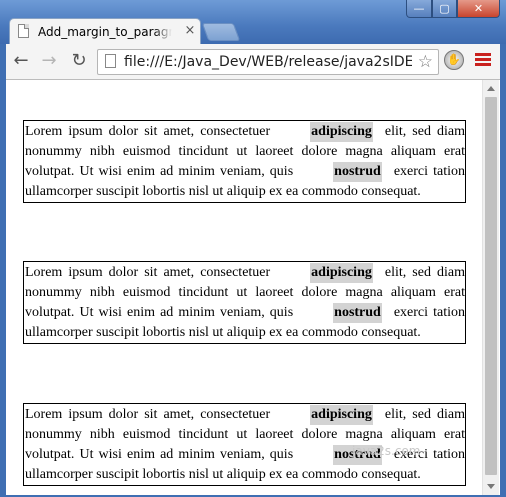 This screenshot has width=506, height=497. What do you see at coordinates (79, 61) in the screenshot?
I see `reload-button: ↻` at bounding box center [79, 61].